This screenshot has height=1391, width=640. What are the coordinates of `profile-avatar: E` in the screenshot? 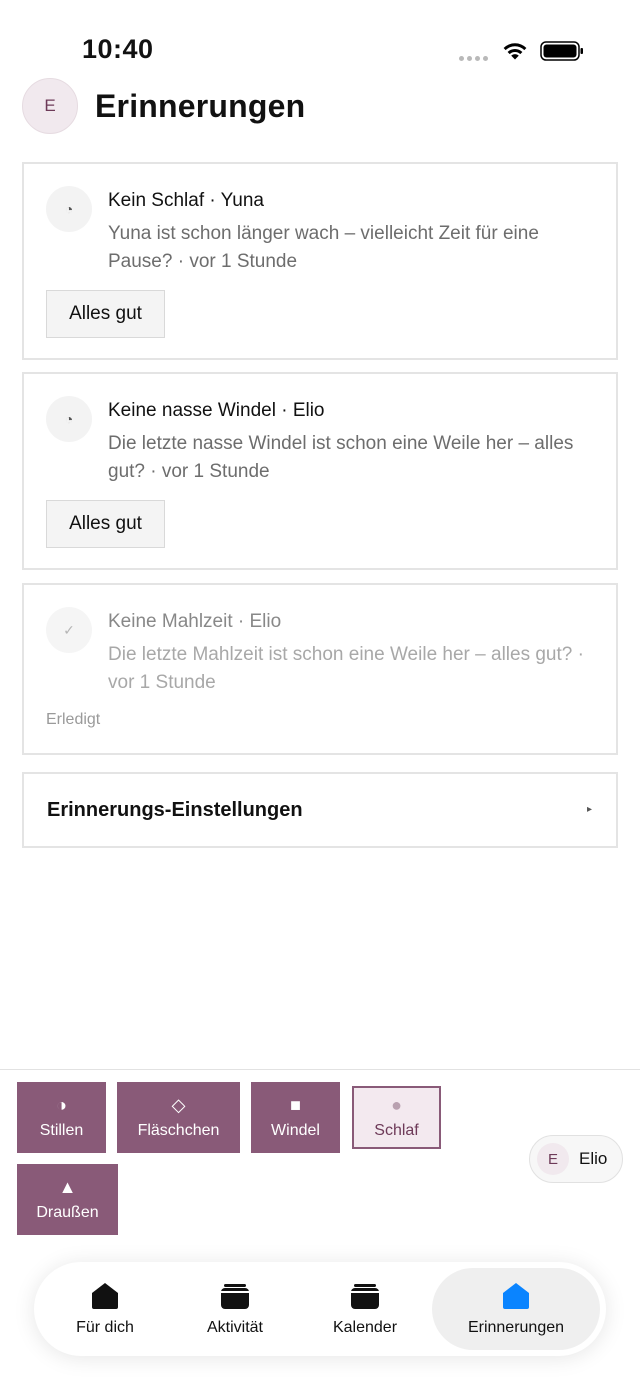 It's located at (50, 106).